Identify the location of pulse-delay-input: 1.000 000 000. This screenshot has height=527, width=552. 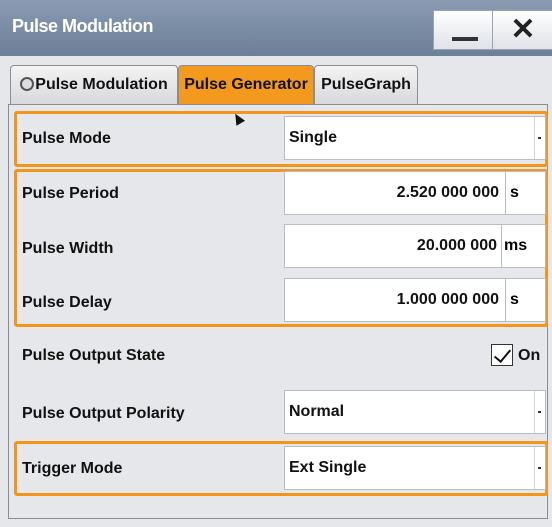
(395, 300).